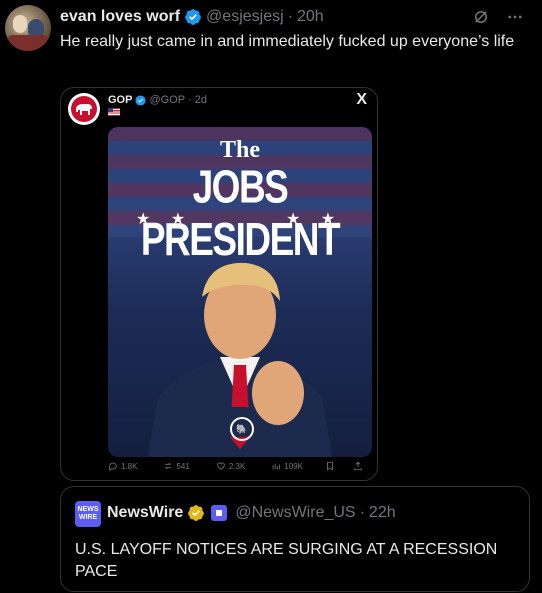  Describe the element at coordinates (165, 219) in the screenshot. I see `stars-left: ★ ★` at that location.